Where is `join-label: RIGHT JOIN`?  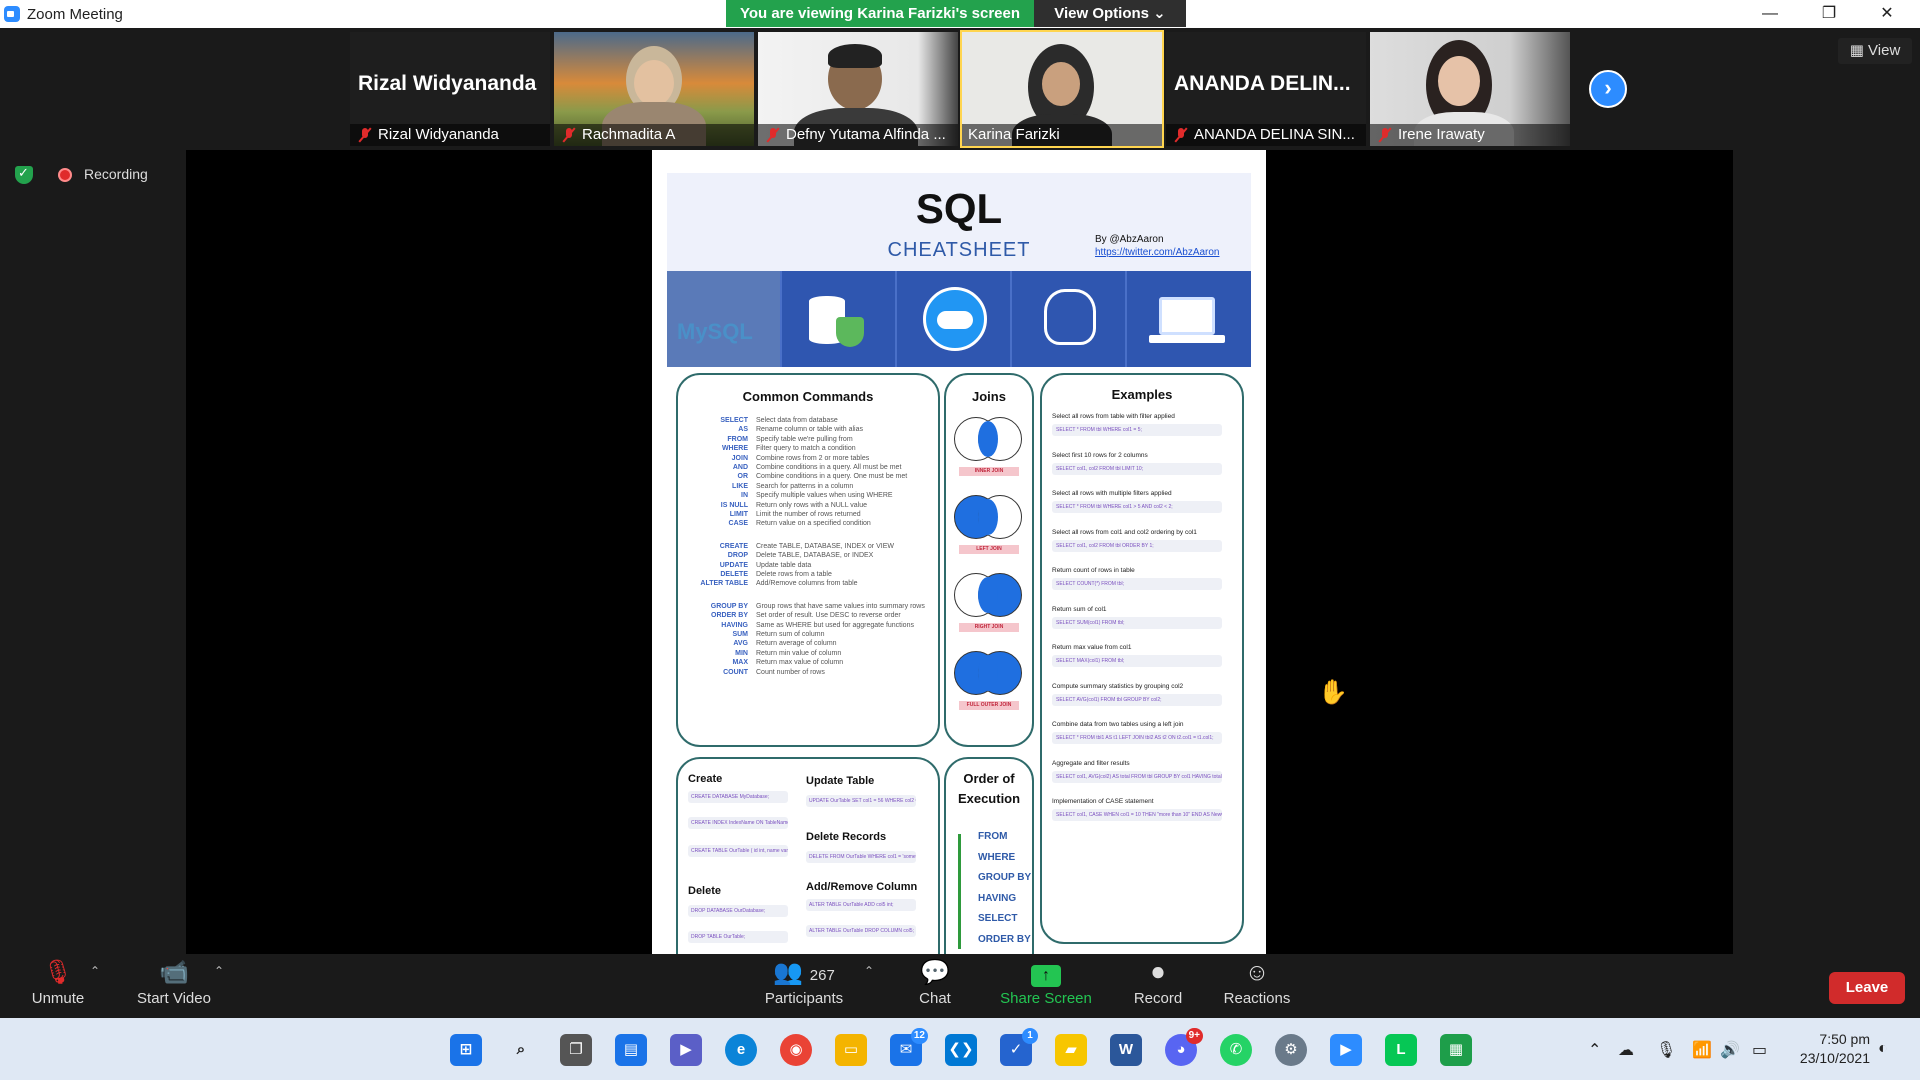 join-label: RIGHT JOIN is located at coordinates (989, 627).